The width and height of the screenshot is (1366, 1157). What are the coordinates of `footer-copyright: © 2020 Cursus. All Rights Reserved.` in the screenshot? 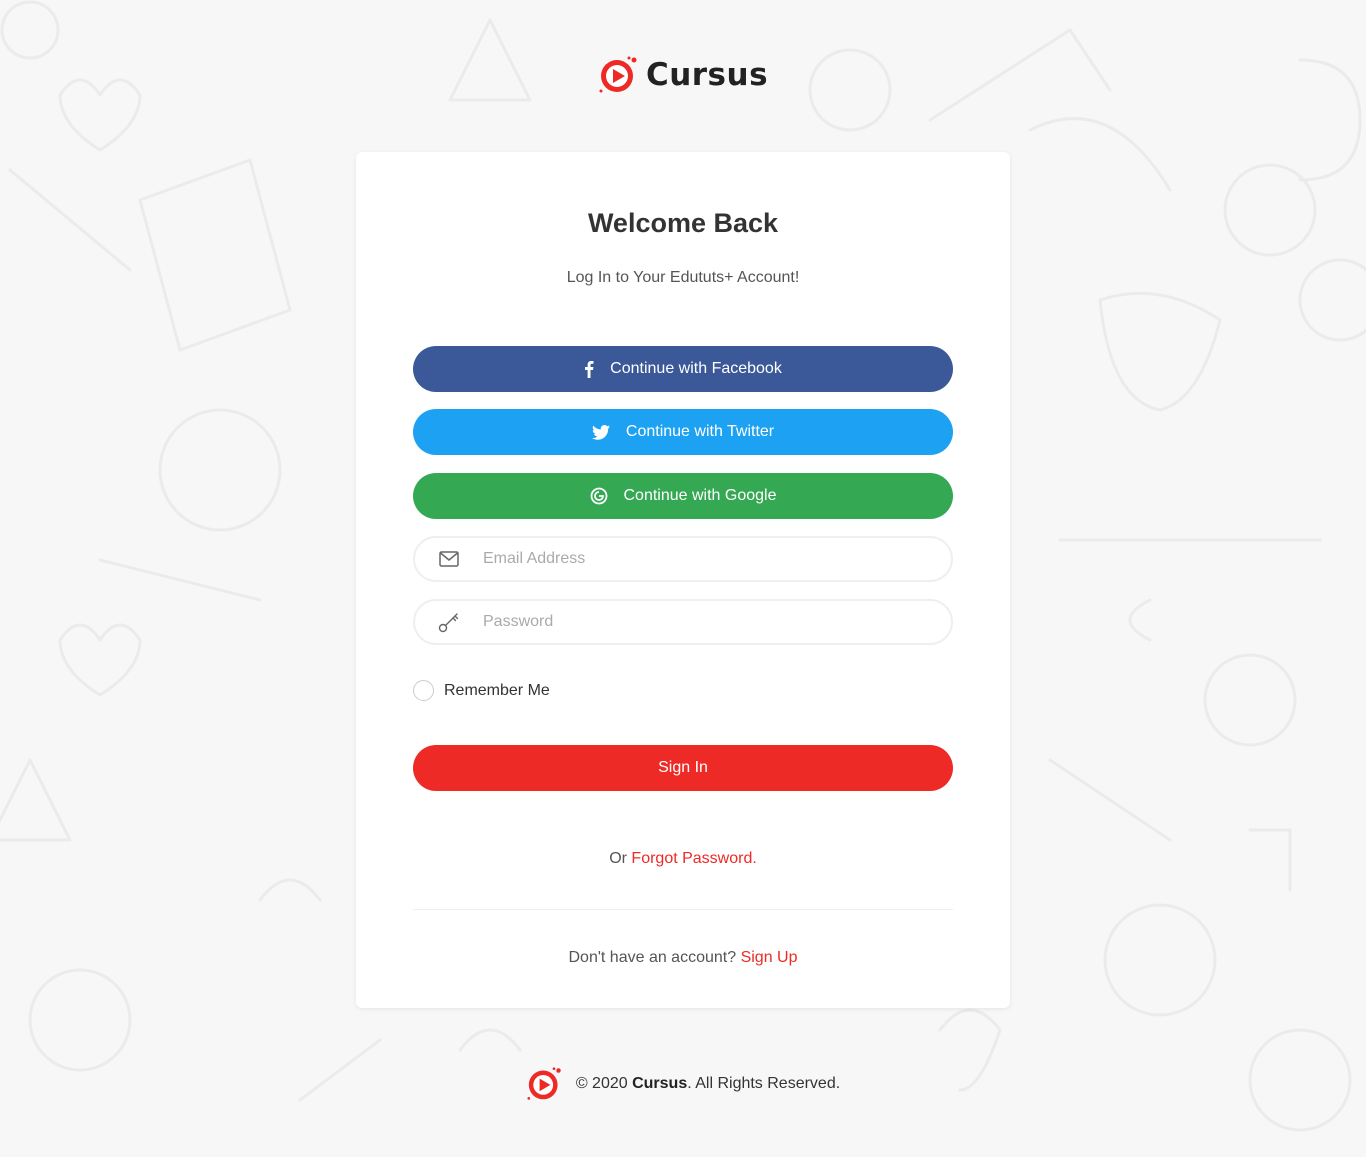 It's located at (708, 1084).